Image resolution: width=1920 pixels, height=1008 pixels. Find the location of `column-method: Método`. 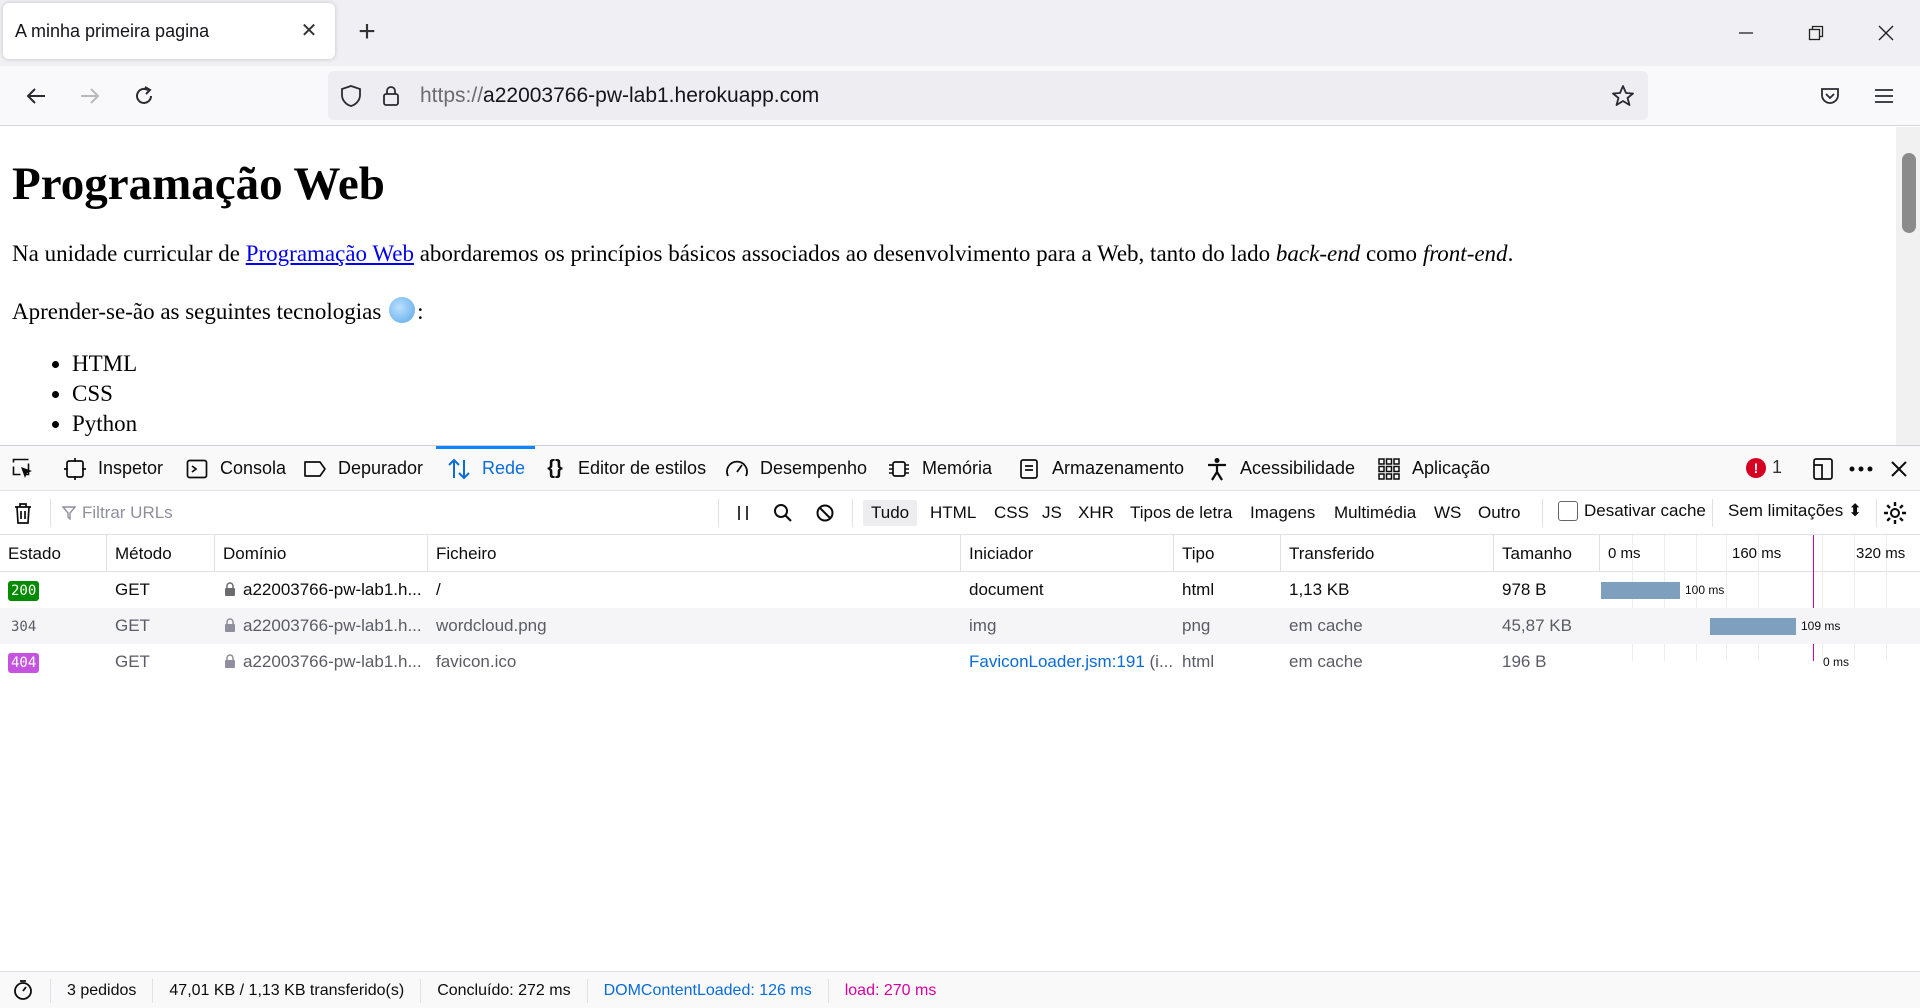

column-method: Método is located at coordinates (161, 553).